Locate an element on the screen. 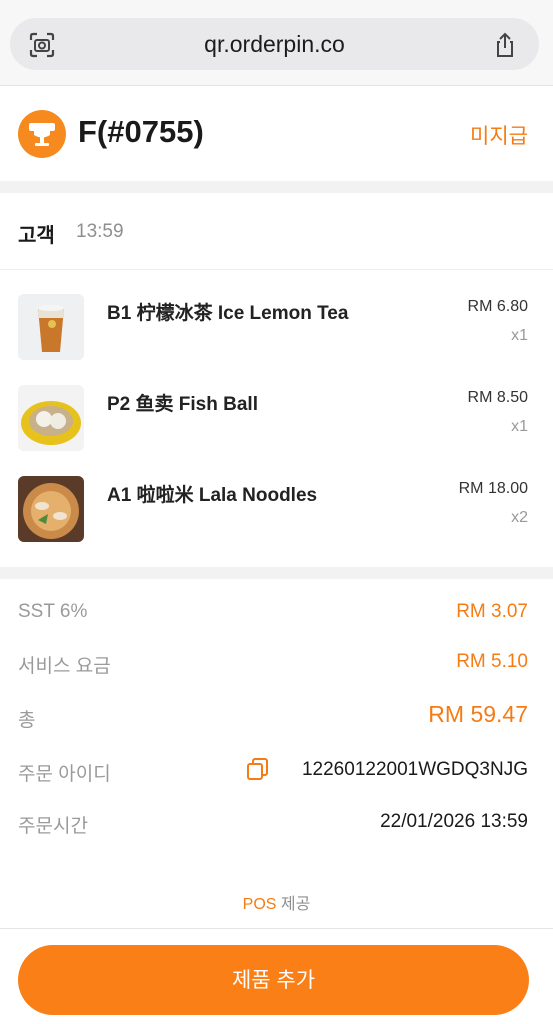 The image size is (553, 1024). item-price: RM 8.50 is located at coordinates (497, 397).